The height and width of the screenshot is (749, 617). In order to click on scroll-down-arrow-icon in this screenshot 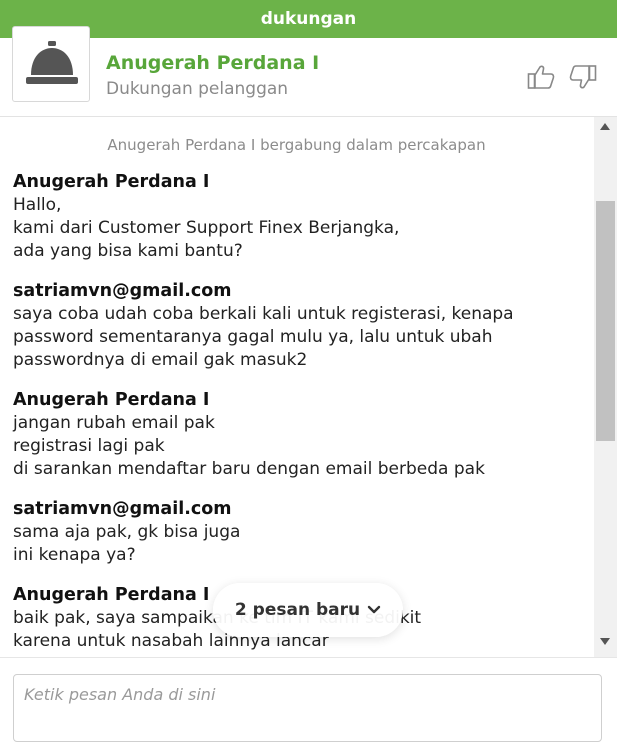, I will do `click(605, 641)`.